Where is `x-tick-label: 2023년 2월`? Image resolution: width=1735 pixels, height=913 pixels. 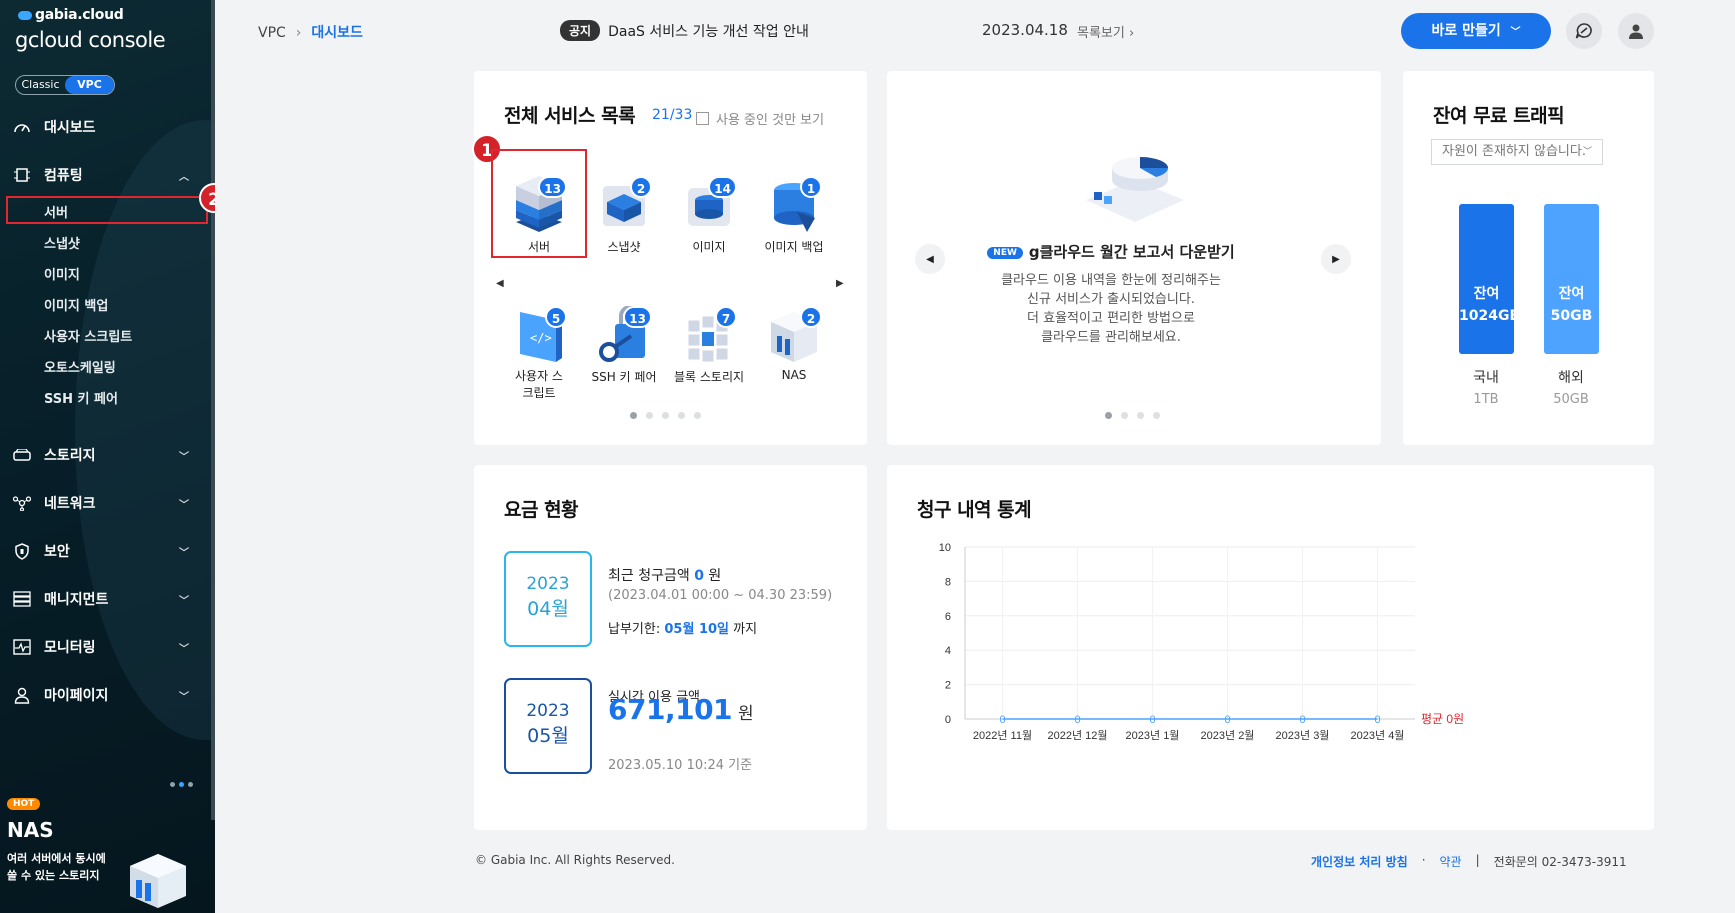
x-tick-label: 2023년 2월 is located at coordinates (1228, 735).